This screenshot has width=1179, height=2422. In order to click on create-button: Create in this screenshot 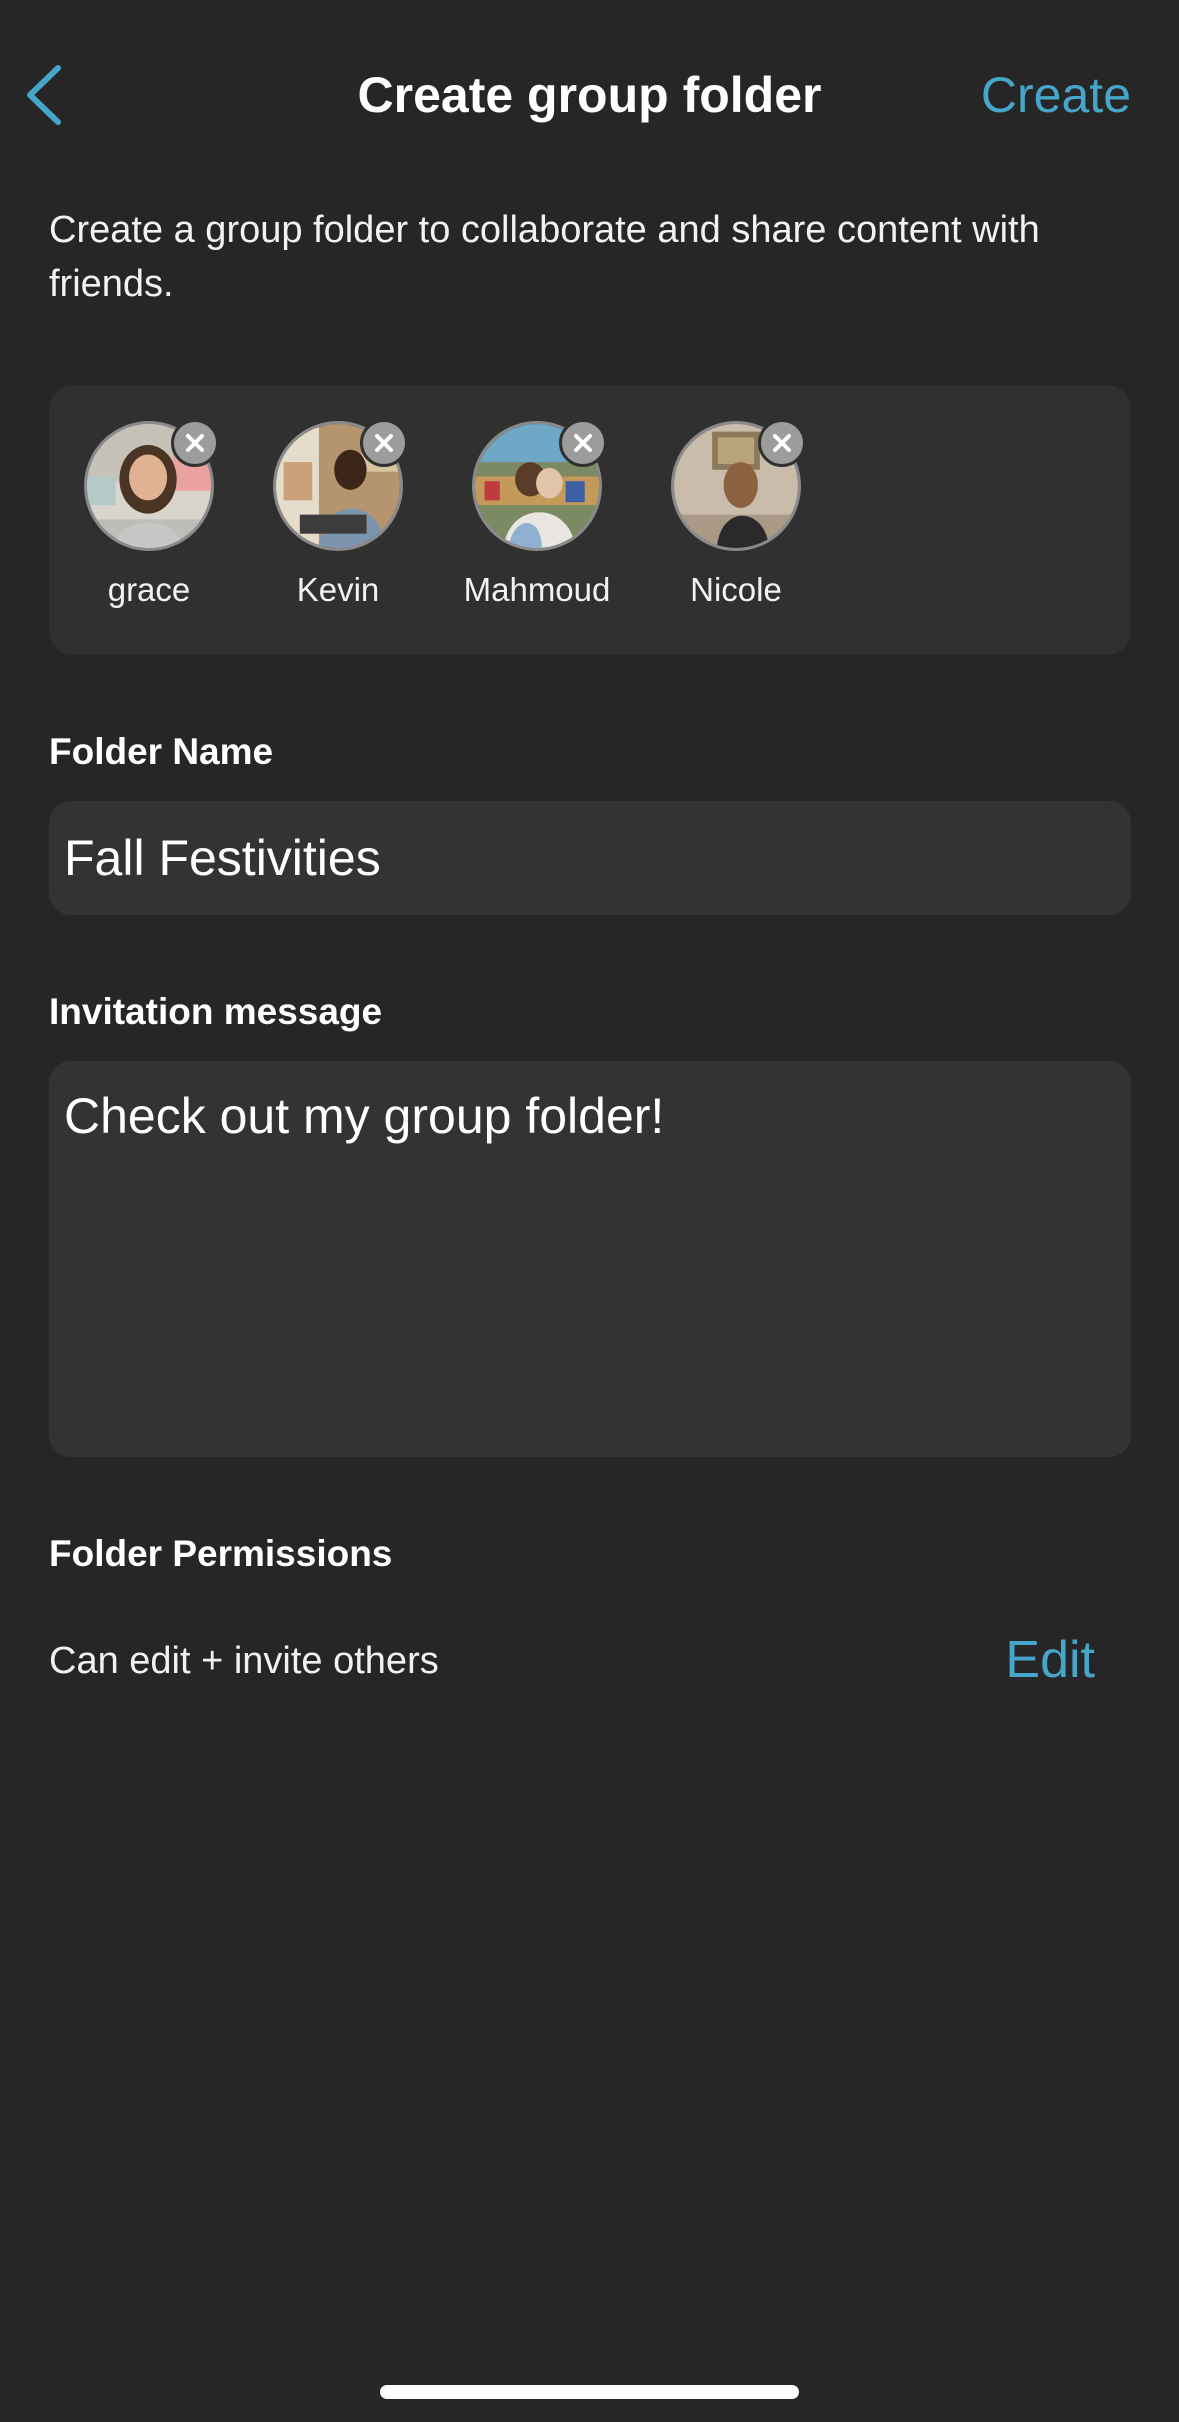, I will do `click(1056, 95)`.